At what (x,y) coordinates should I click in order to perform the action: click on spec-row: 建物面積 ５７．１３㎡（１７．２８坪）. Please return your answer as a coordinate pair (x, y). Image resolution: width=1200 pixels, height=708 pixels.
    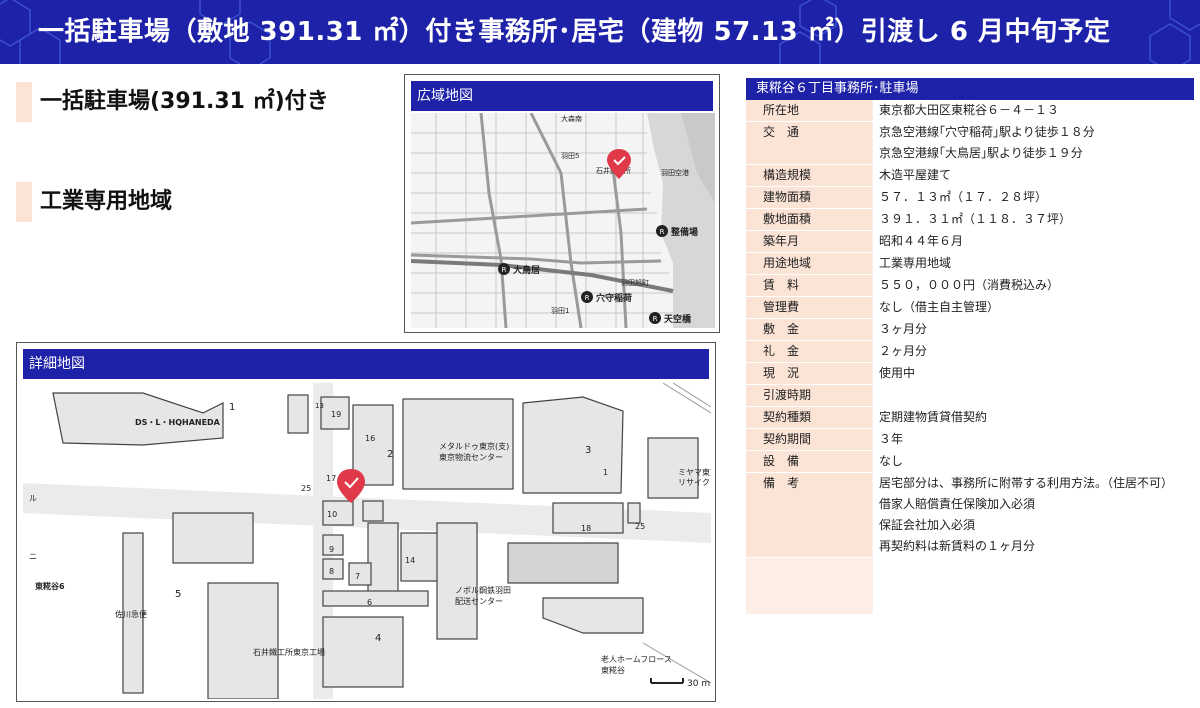
    Looking at the image, I should click on (970, 198).